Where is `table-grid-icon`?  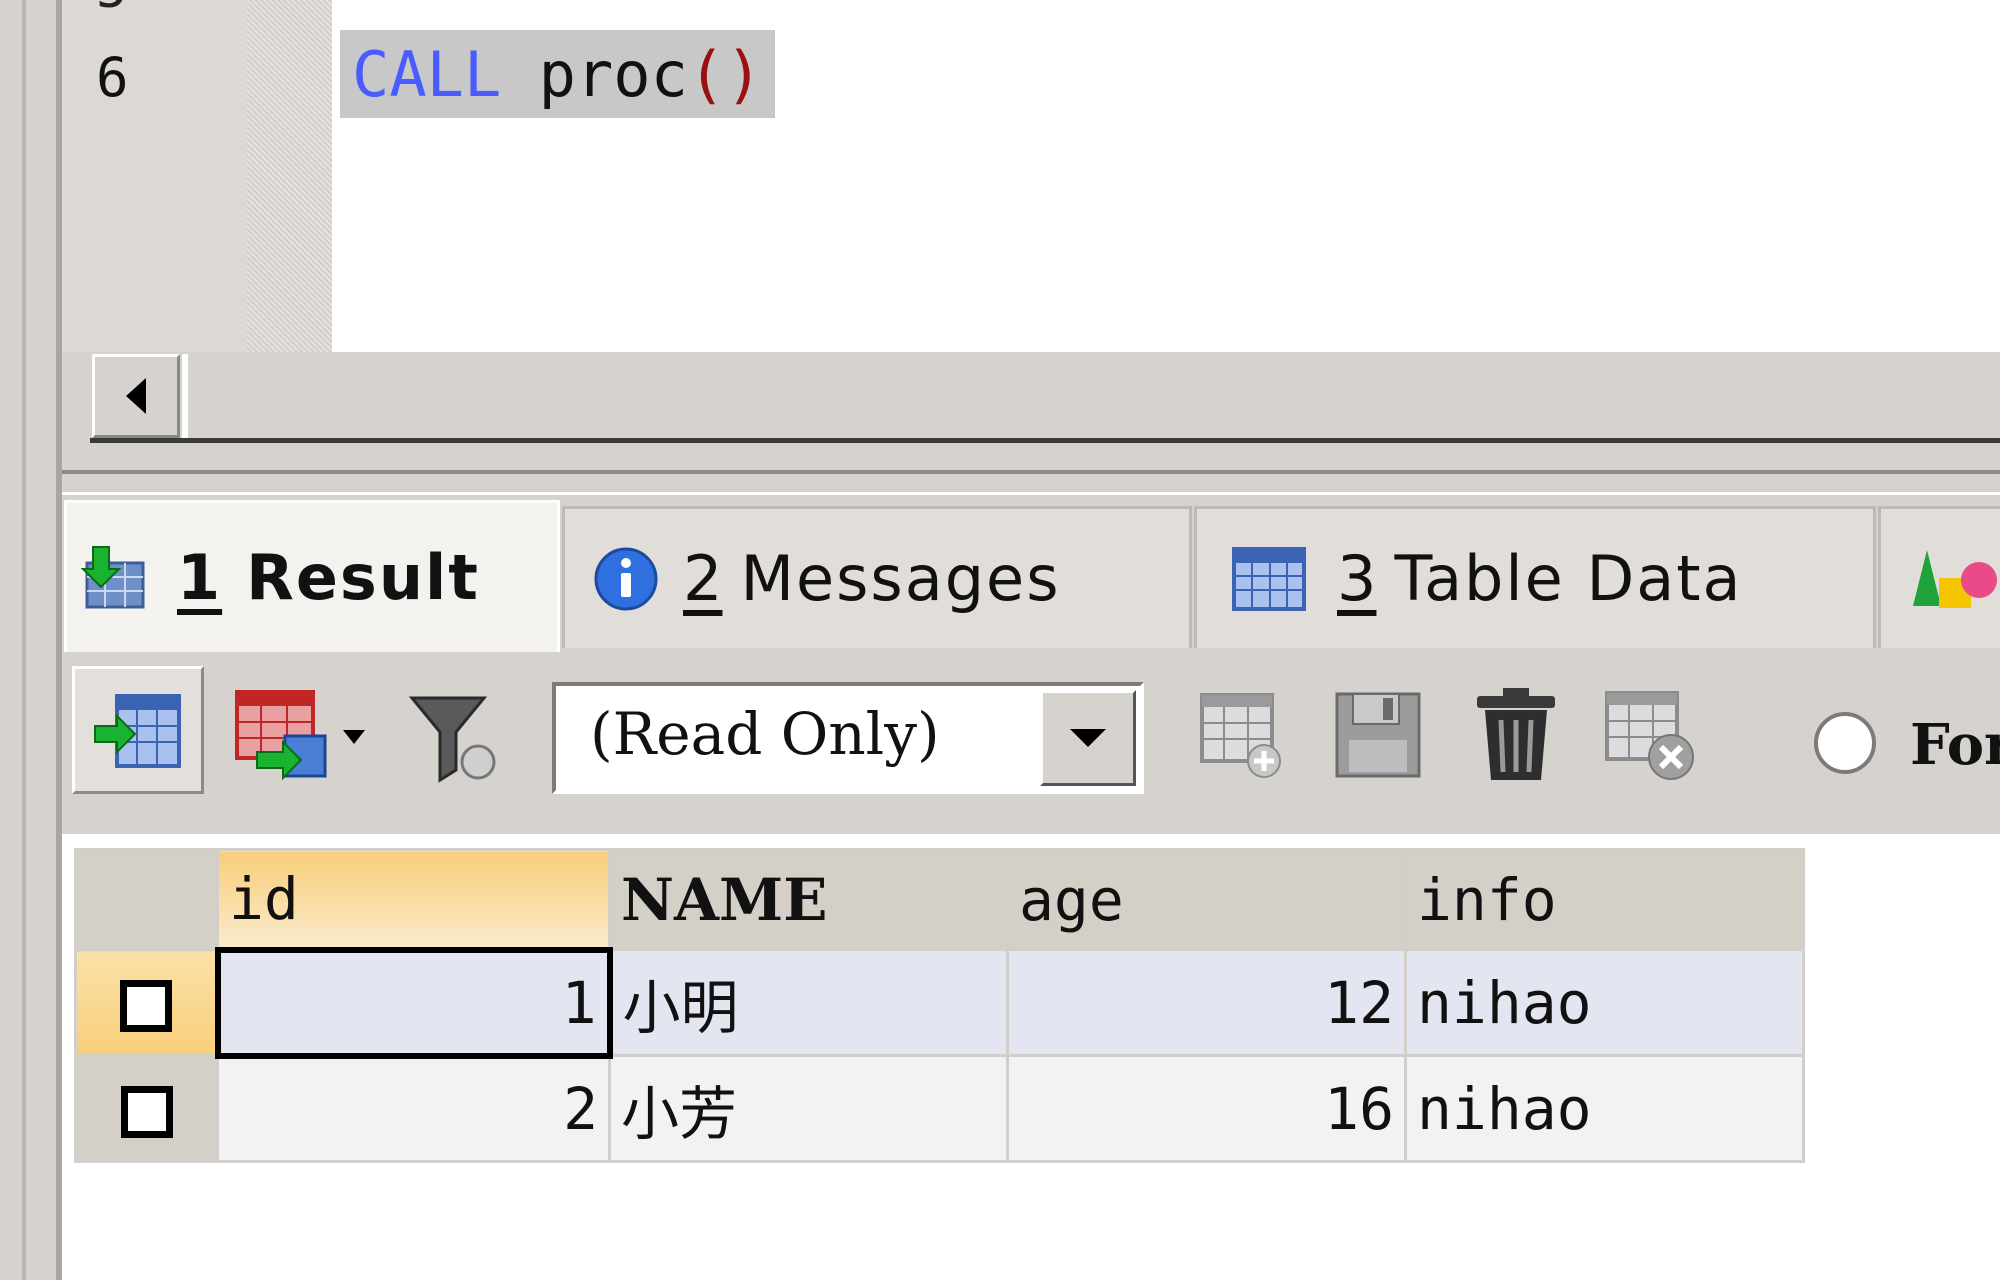 table-grid-icon is located at coordinates (1269, 578).